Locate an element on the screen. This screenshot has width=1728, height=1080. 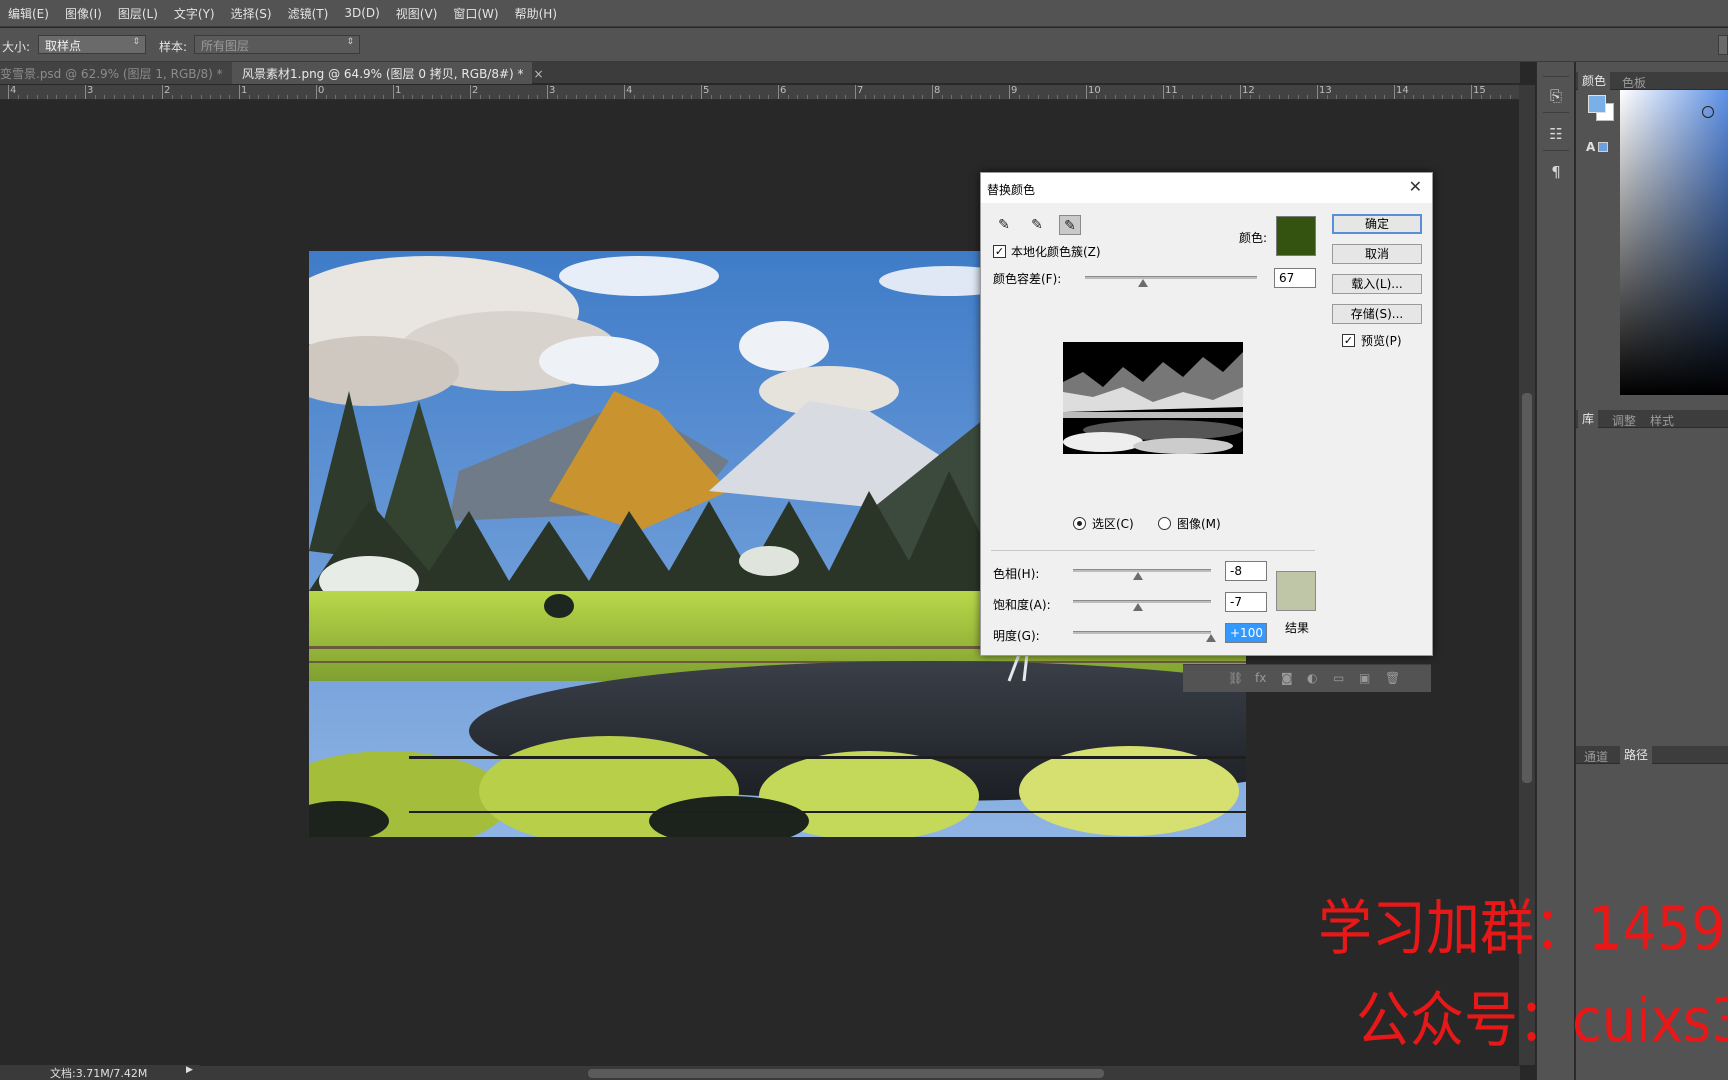
cancel-button: 取消 is located at coordinates (1377, 254).